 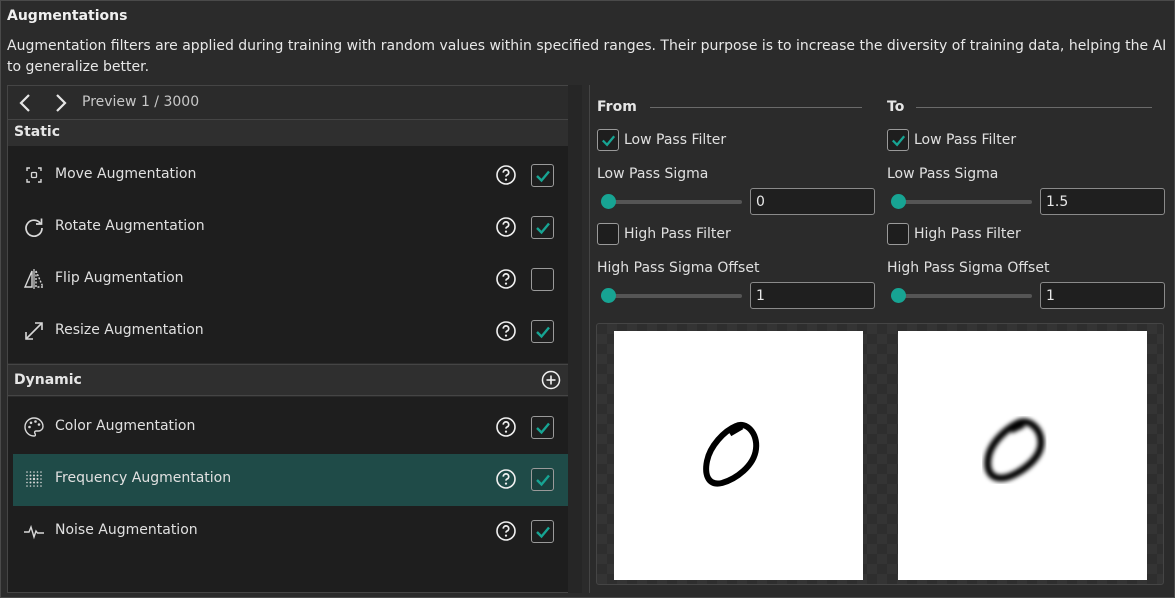 I want to click on frequency-icon, so click(x=34, y=479).